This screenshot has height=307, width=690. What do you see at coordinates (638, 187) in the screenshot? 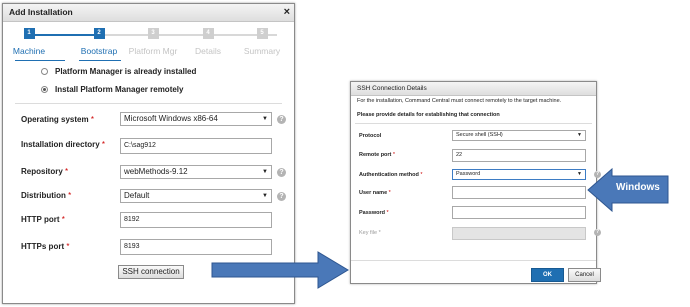
I see `windows-callout-label: Windows` at bounding box center [638, 187].